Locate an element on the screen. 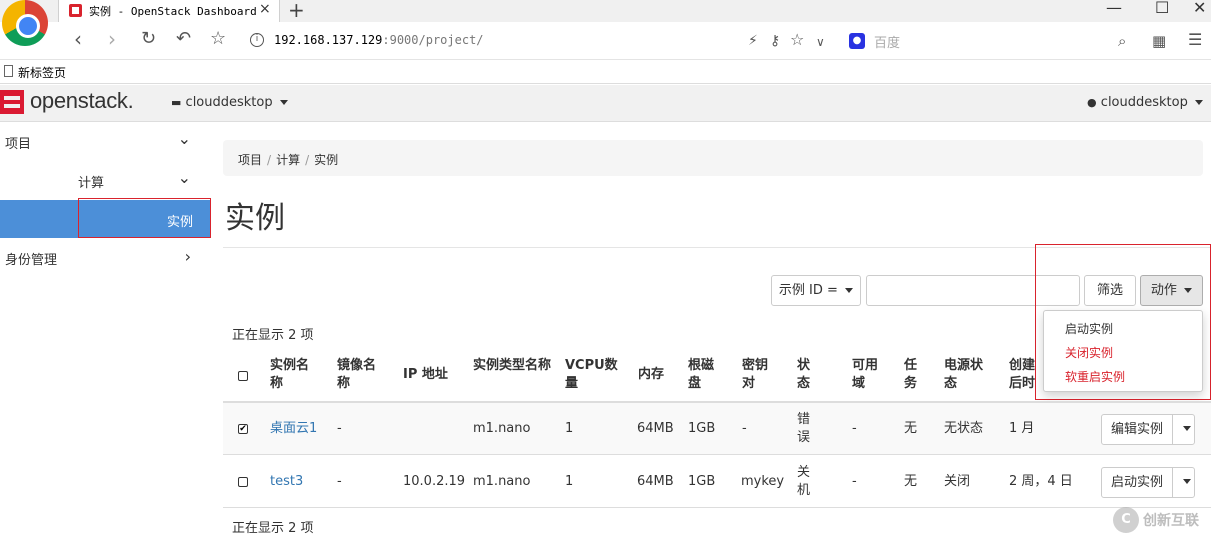  chevron-down-icon: ∨ is located at coordinates (820, 42).